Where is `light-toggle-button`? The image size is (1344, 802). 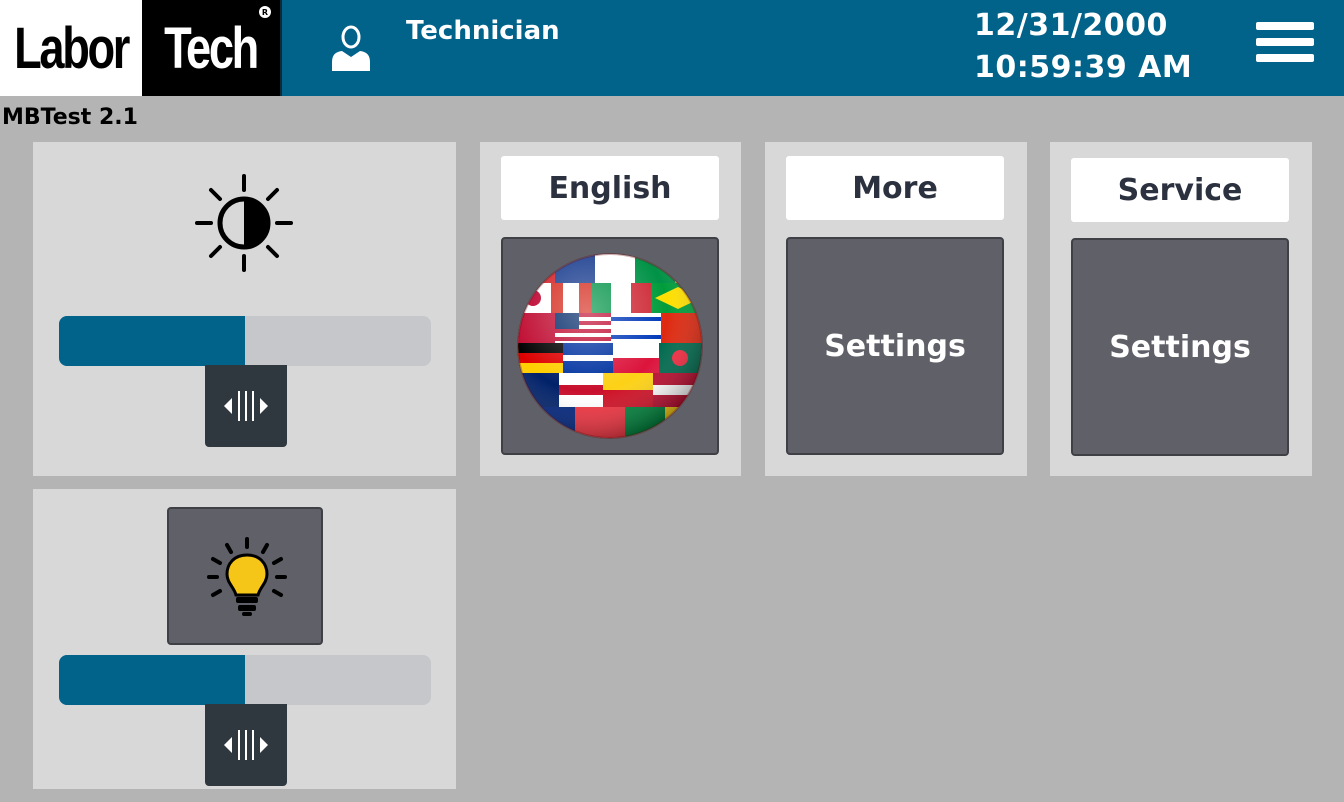 light-toggle-button is located at coordinates (245, 576).